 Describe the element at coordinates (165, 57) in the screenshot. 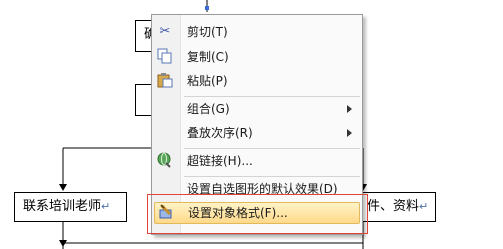

I see `copy-icon` at that location.